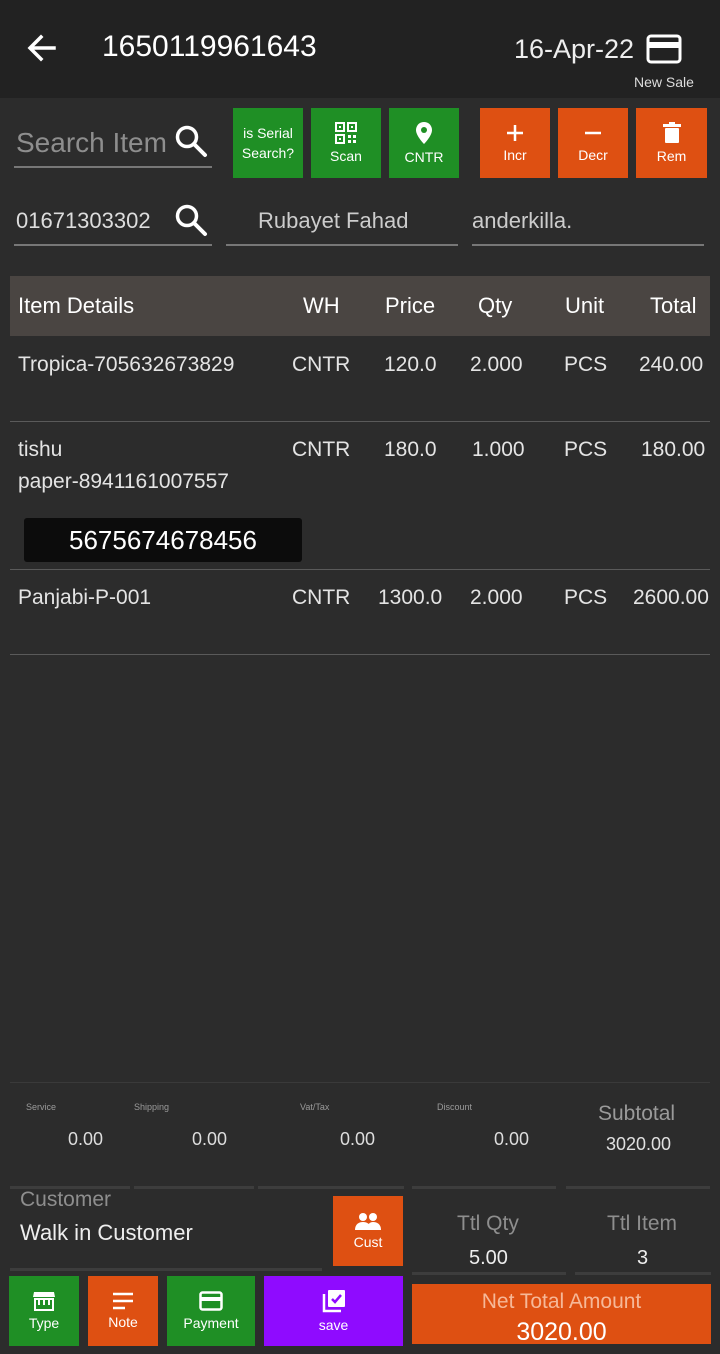 The width and height of the screenshot is (720, 1354). What do you see at coordinates (673, 305) in the screenshot?
I see `col-total: Total` at bounding box center [673, 305].